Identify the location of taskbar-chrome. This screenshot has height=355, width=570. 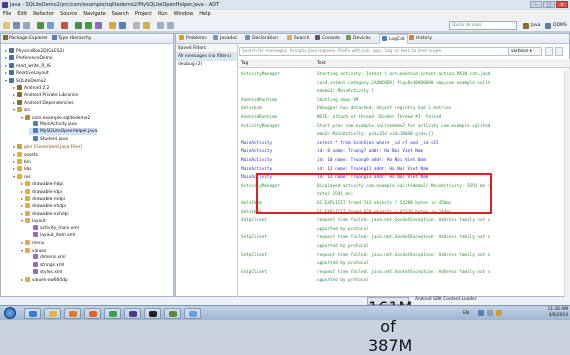
(112, 313).